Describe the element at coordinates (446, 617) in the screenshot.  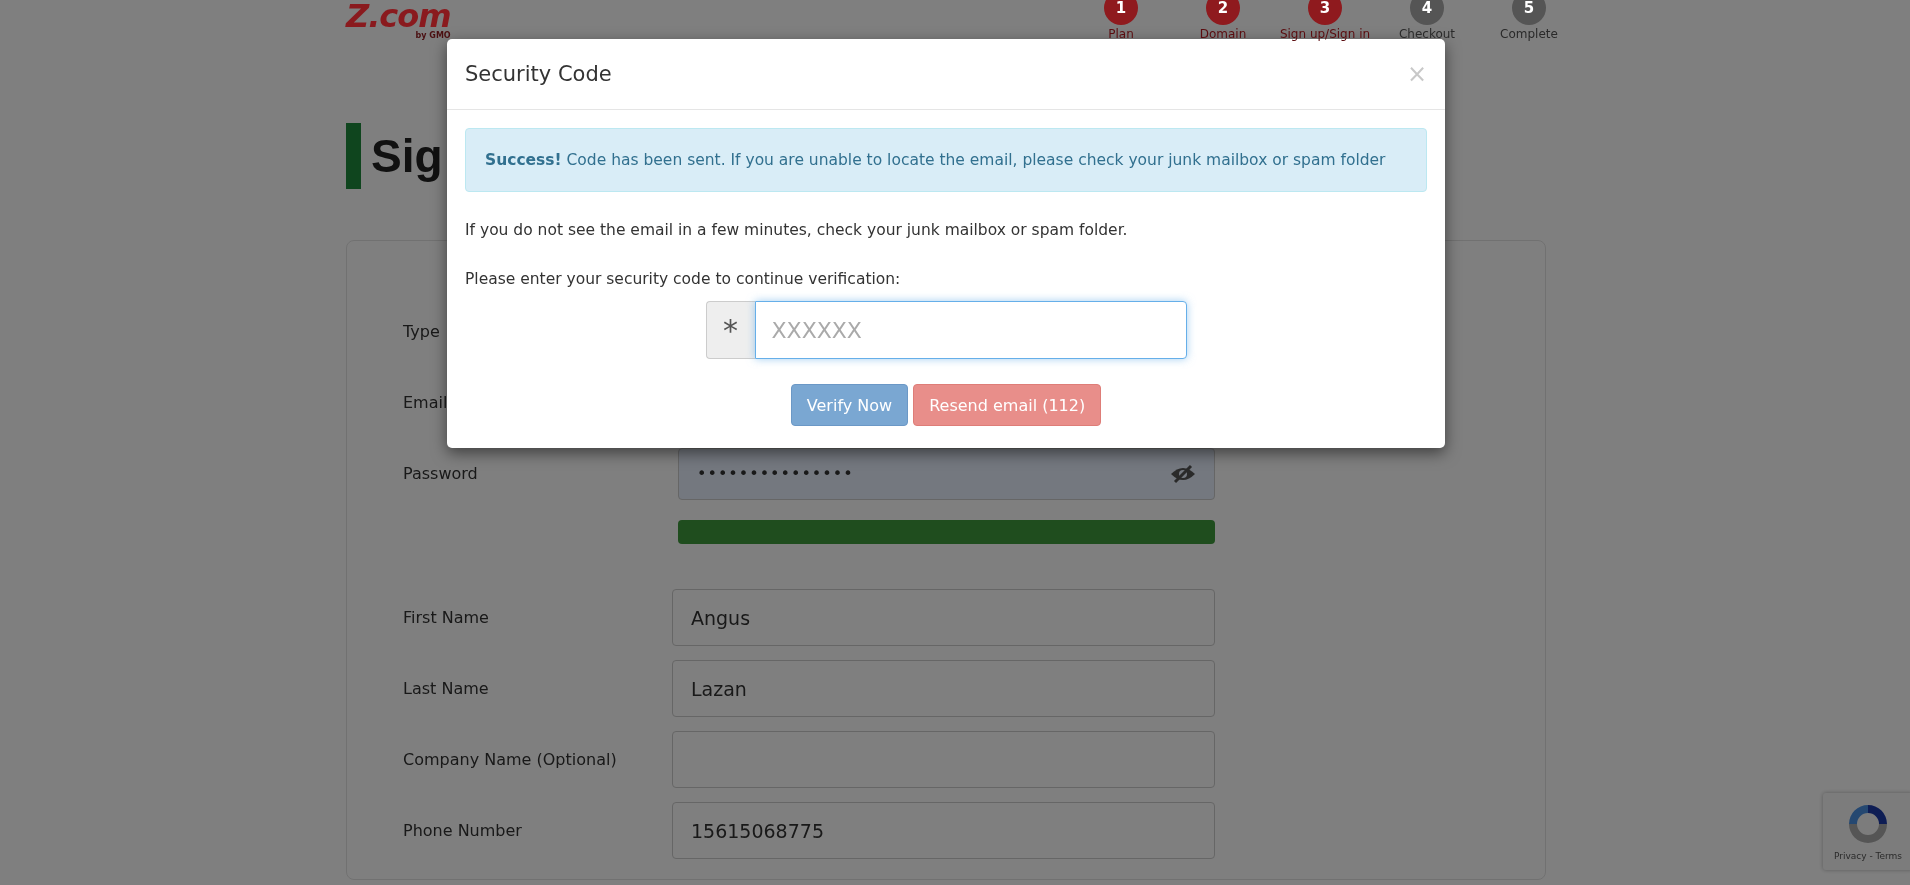
I see `field-label: First Name` at that location.